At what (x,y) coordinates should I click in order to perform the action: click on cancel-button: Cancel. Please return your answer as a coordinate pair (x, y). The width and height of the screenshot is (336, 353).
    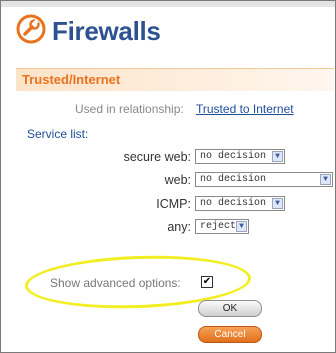
    Looking at the image, I should click on (230, 334).